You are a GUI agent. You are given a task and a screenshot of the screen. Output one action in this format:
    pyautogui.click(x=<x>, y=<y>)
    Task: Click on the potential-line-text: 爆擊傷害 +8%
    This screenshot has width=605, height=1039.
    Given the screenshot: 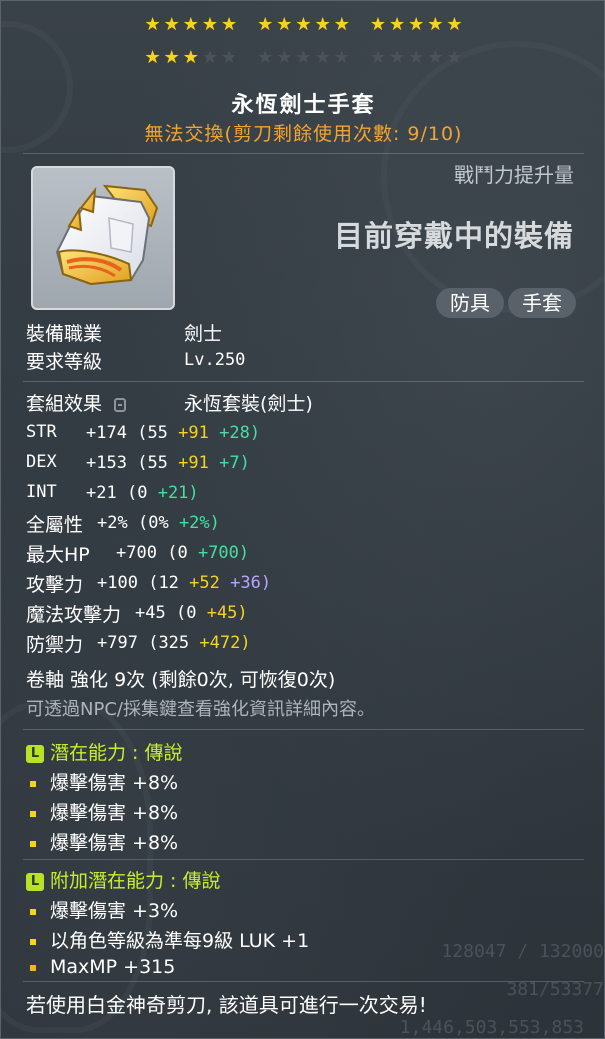 What is the action you would take?
    pyautogui.click(x=114, y=783)
    